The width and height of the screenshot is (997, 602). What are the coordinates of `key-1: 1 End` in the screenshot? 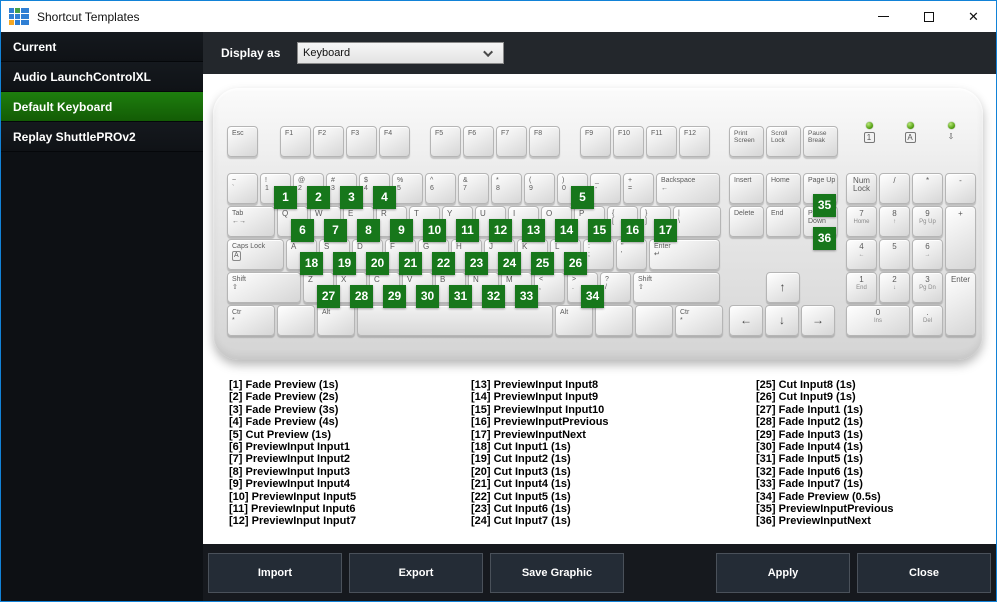 It's located at (861, 287).